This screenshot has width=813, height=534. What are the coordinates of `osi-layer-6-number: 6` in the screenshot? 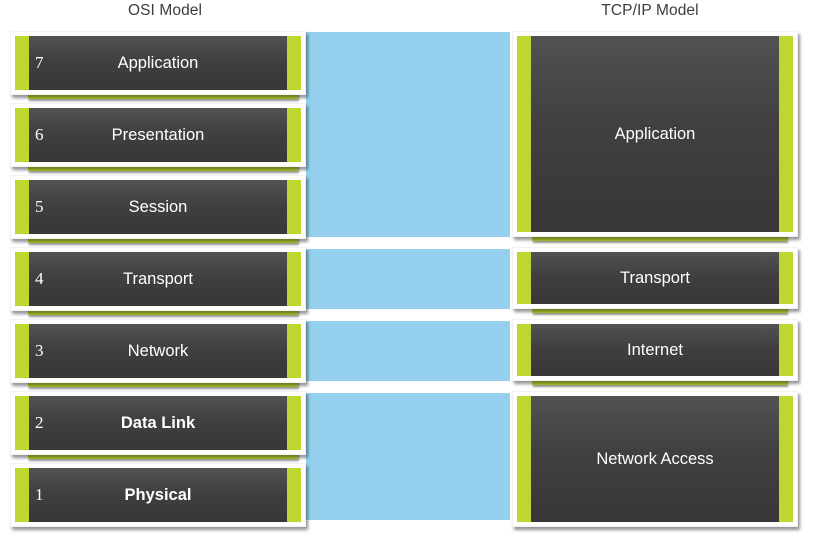 It's located at (39, 134).